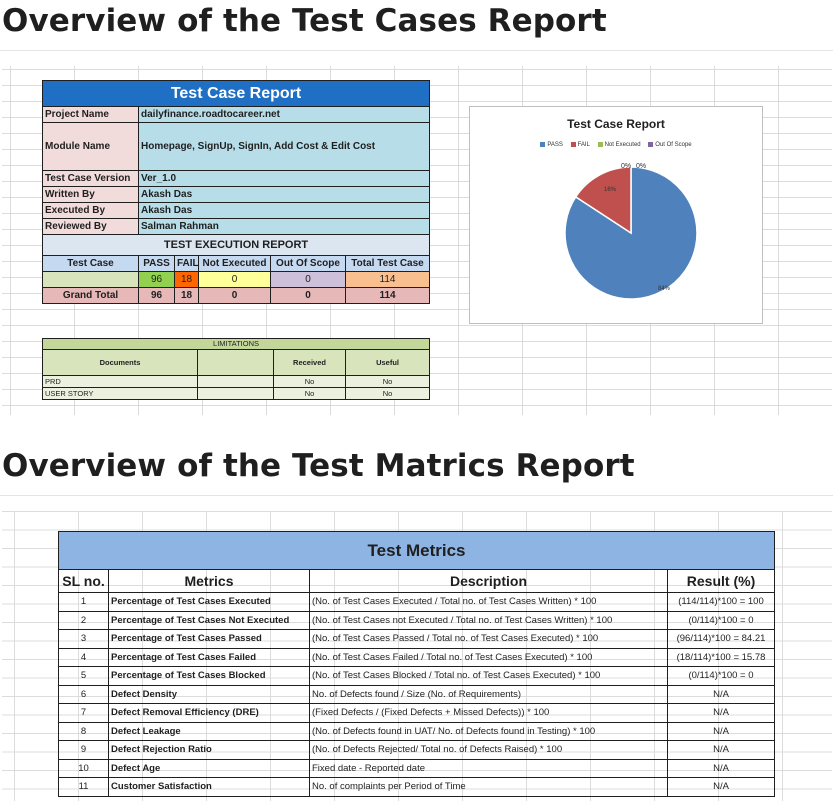 The width and height of the screenshot is (835, 803). Describe the element at coordinates (83, 581) in the screenshot. I see `column-header: SL no.` at that location.